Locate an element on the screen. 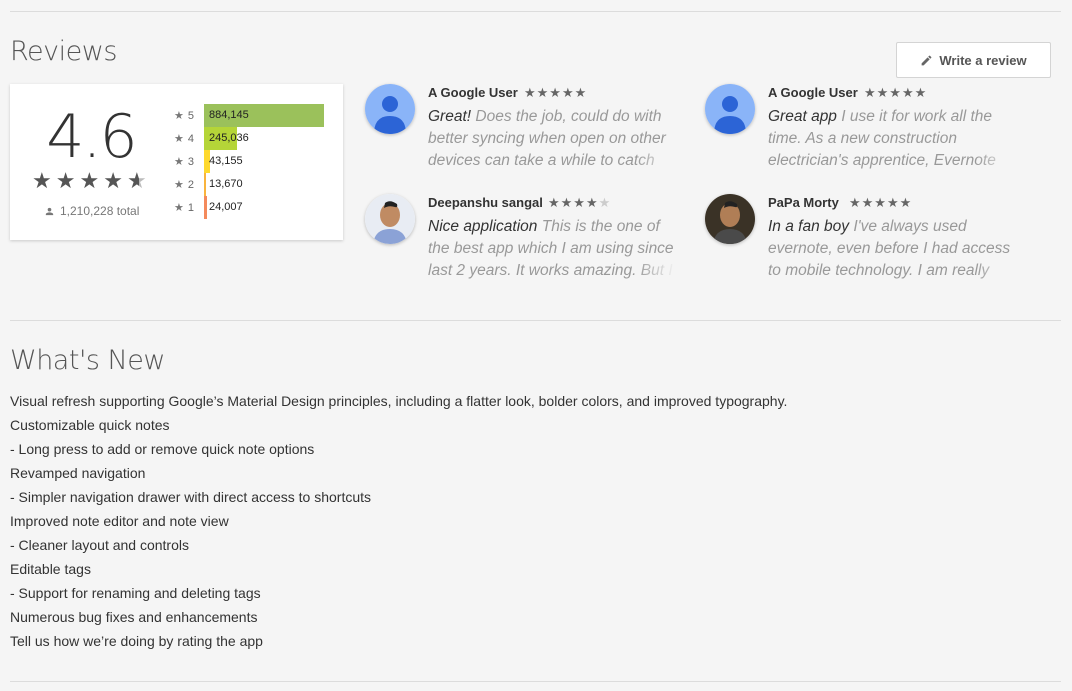 The height and width of the screenshot is (691, 1072). histogram-value: 13,670 is located at coordinates (226, 184).